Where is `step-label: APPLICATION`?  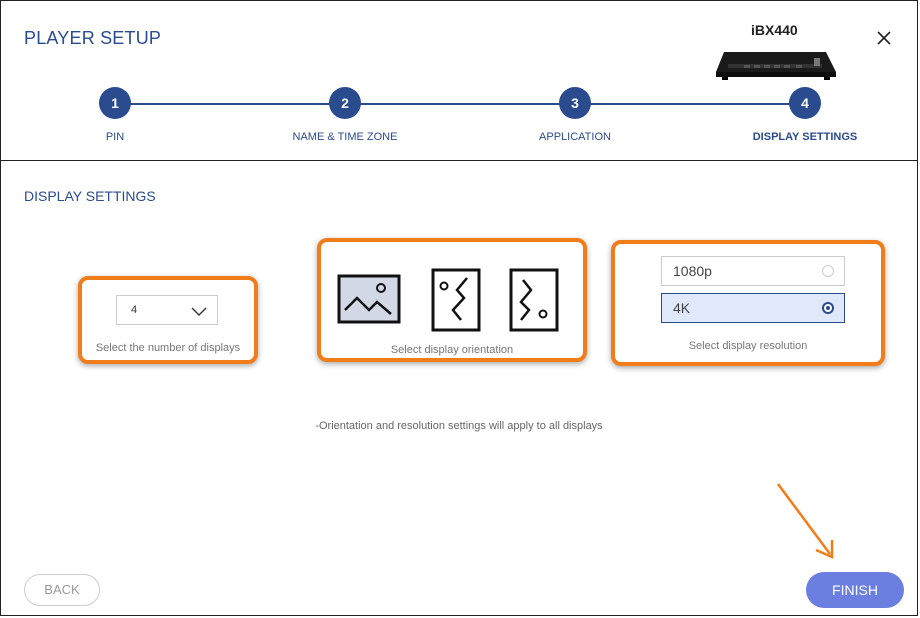 step-label: APPLICATION is located at coordinates (575, 137).